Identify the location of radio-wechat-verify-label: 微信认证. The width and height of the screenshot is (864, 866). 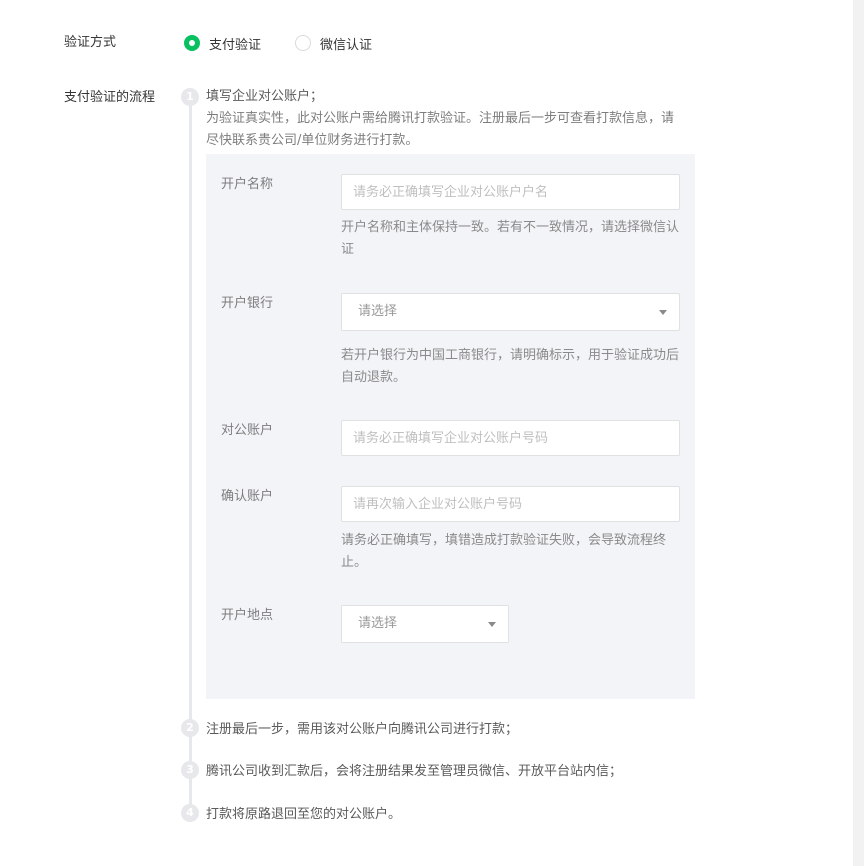
(346, 45).